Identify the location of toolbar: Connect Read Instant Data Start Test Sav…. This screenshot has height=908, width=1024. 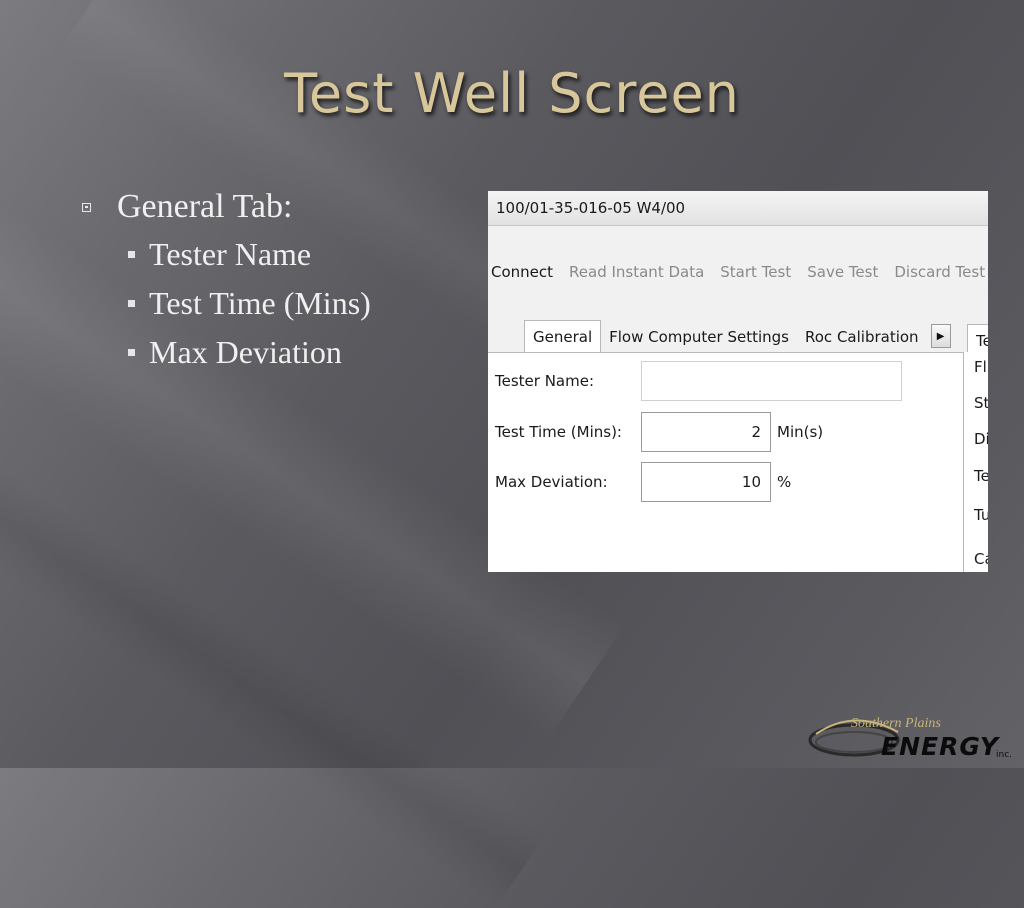
(738, 272).